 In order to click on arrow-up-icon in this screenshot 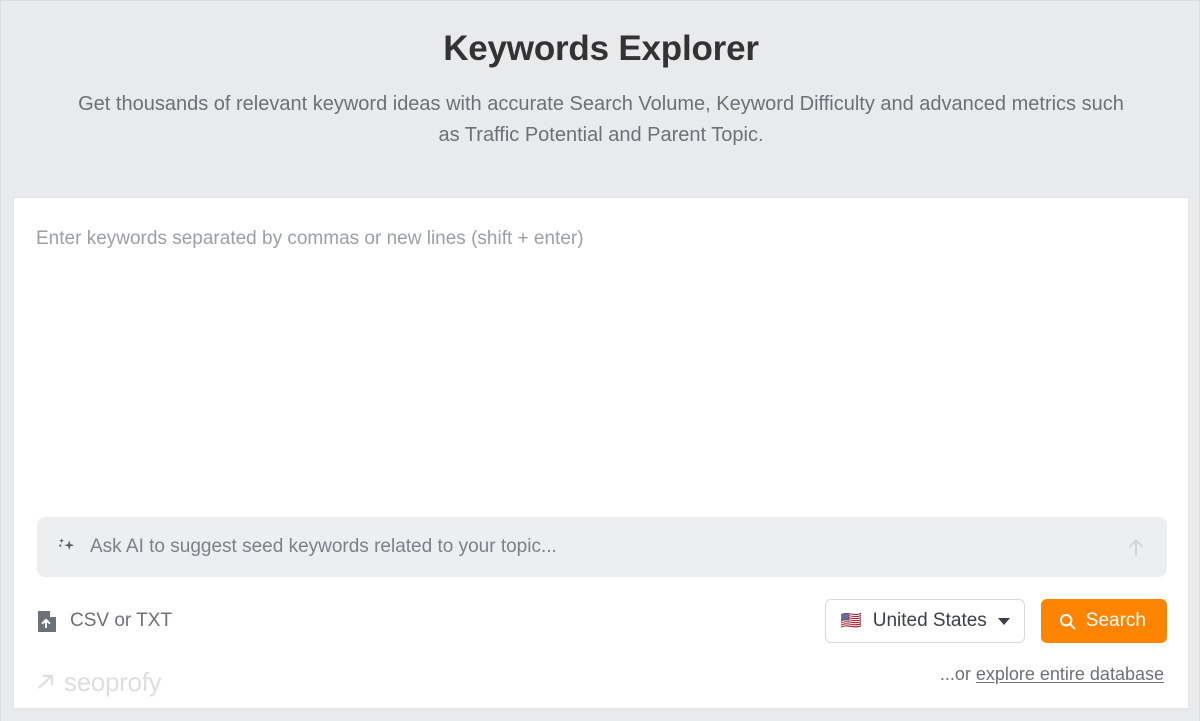, I will do `click(1136, 547)`.